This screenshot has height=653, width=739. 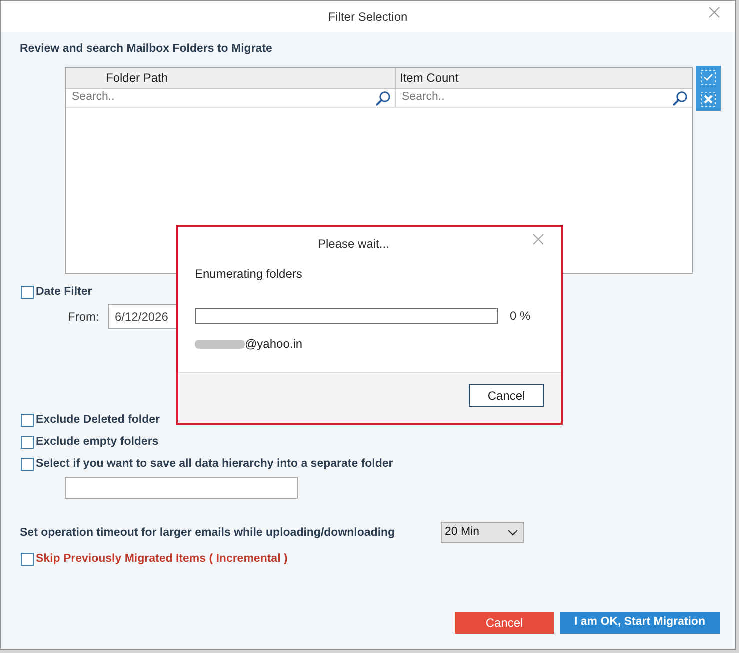 I want to click on window-title: Filter Selection, so click(x=368, y=17).